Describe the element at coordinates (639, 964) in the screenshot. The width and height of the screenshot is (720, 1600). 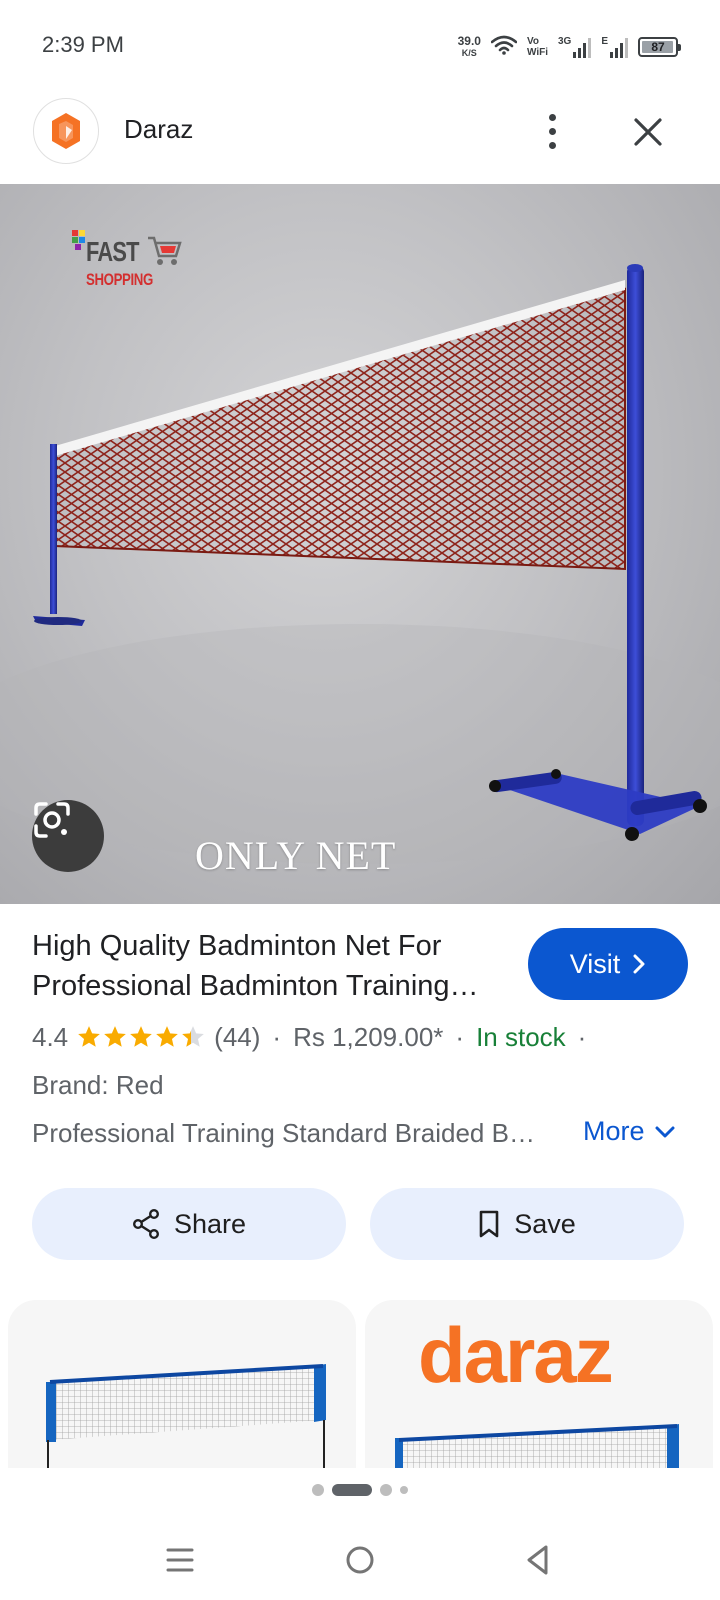
I see `chevron-right-icon` at that location.